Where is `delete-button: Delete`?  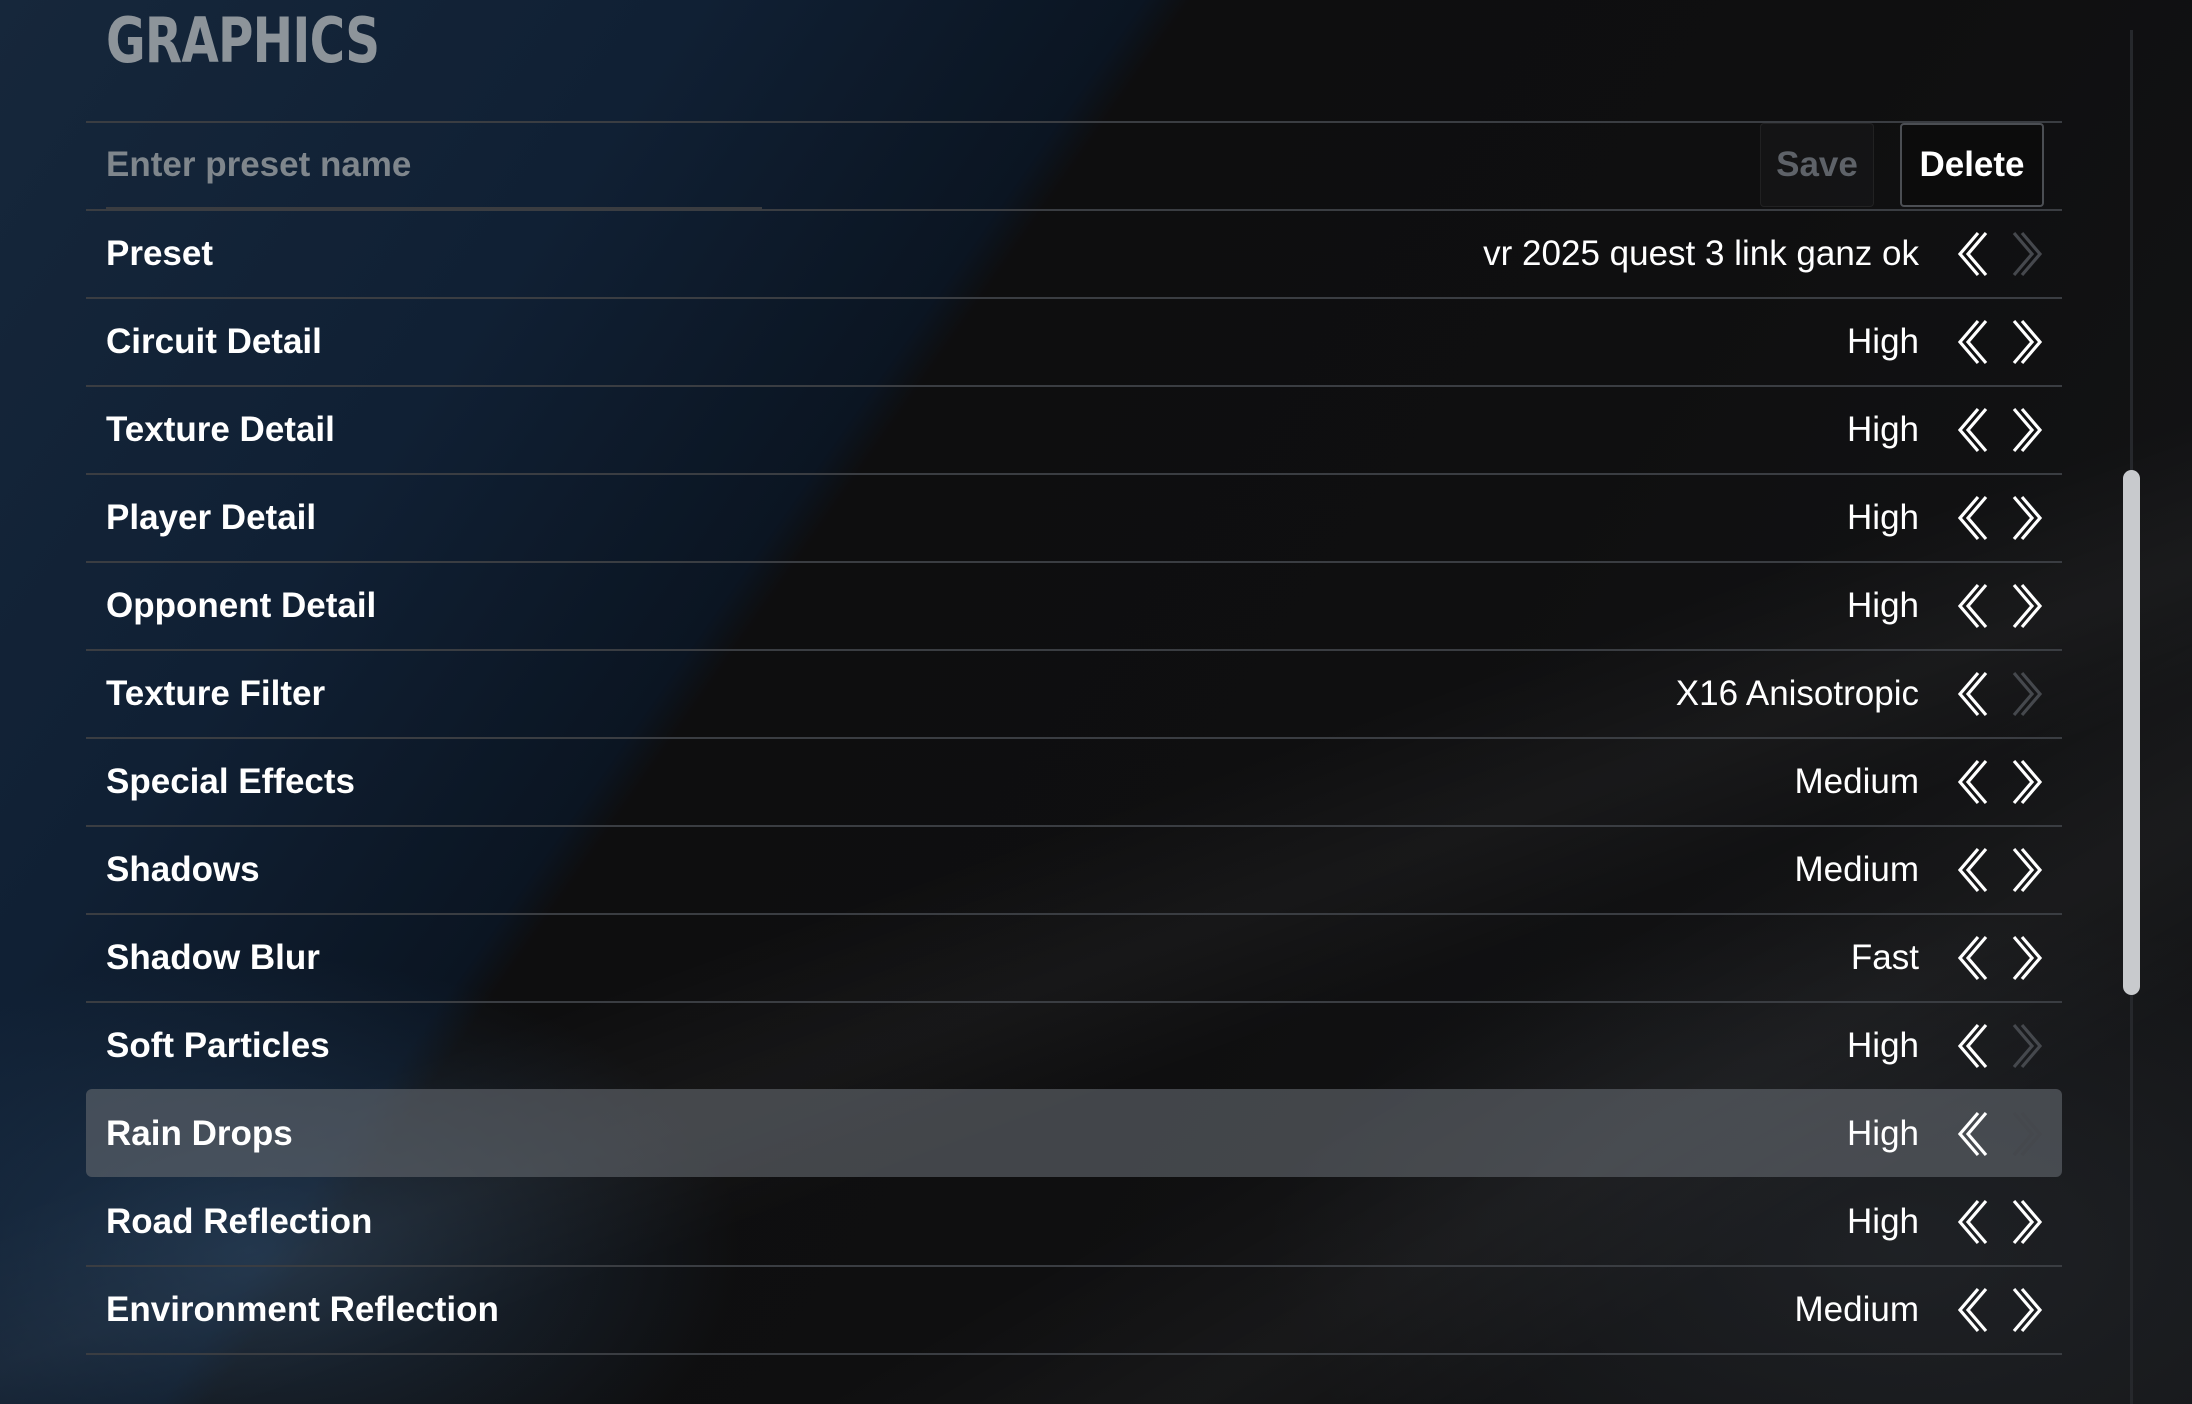 delete-button: Delete is located at coordinates (1972, 165).